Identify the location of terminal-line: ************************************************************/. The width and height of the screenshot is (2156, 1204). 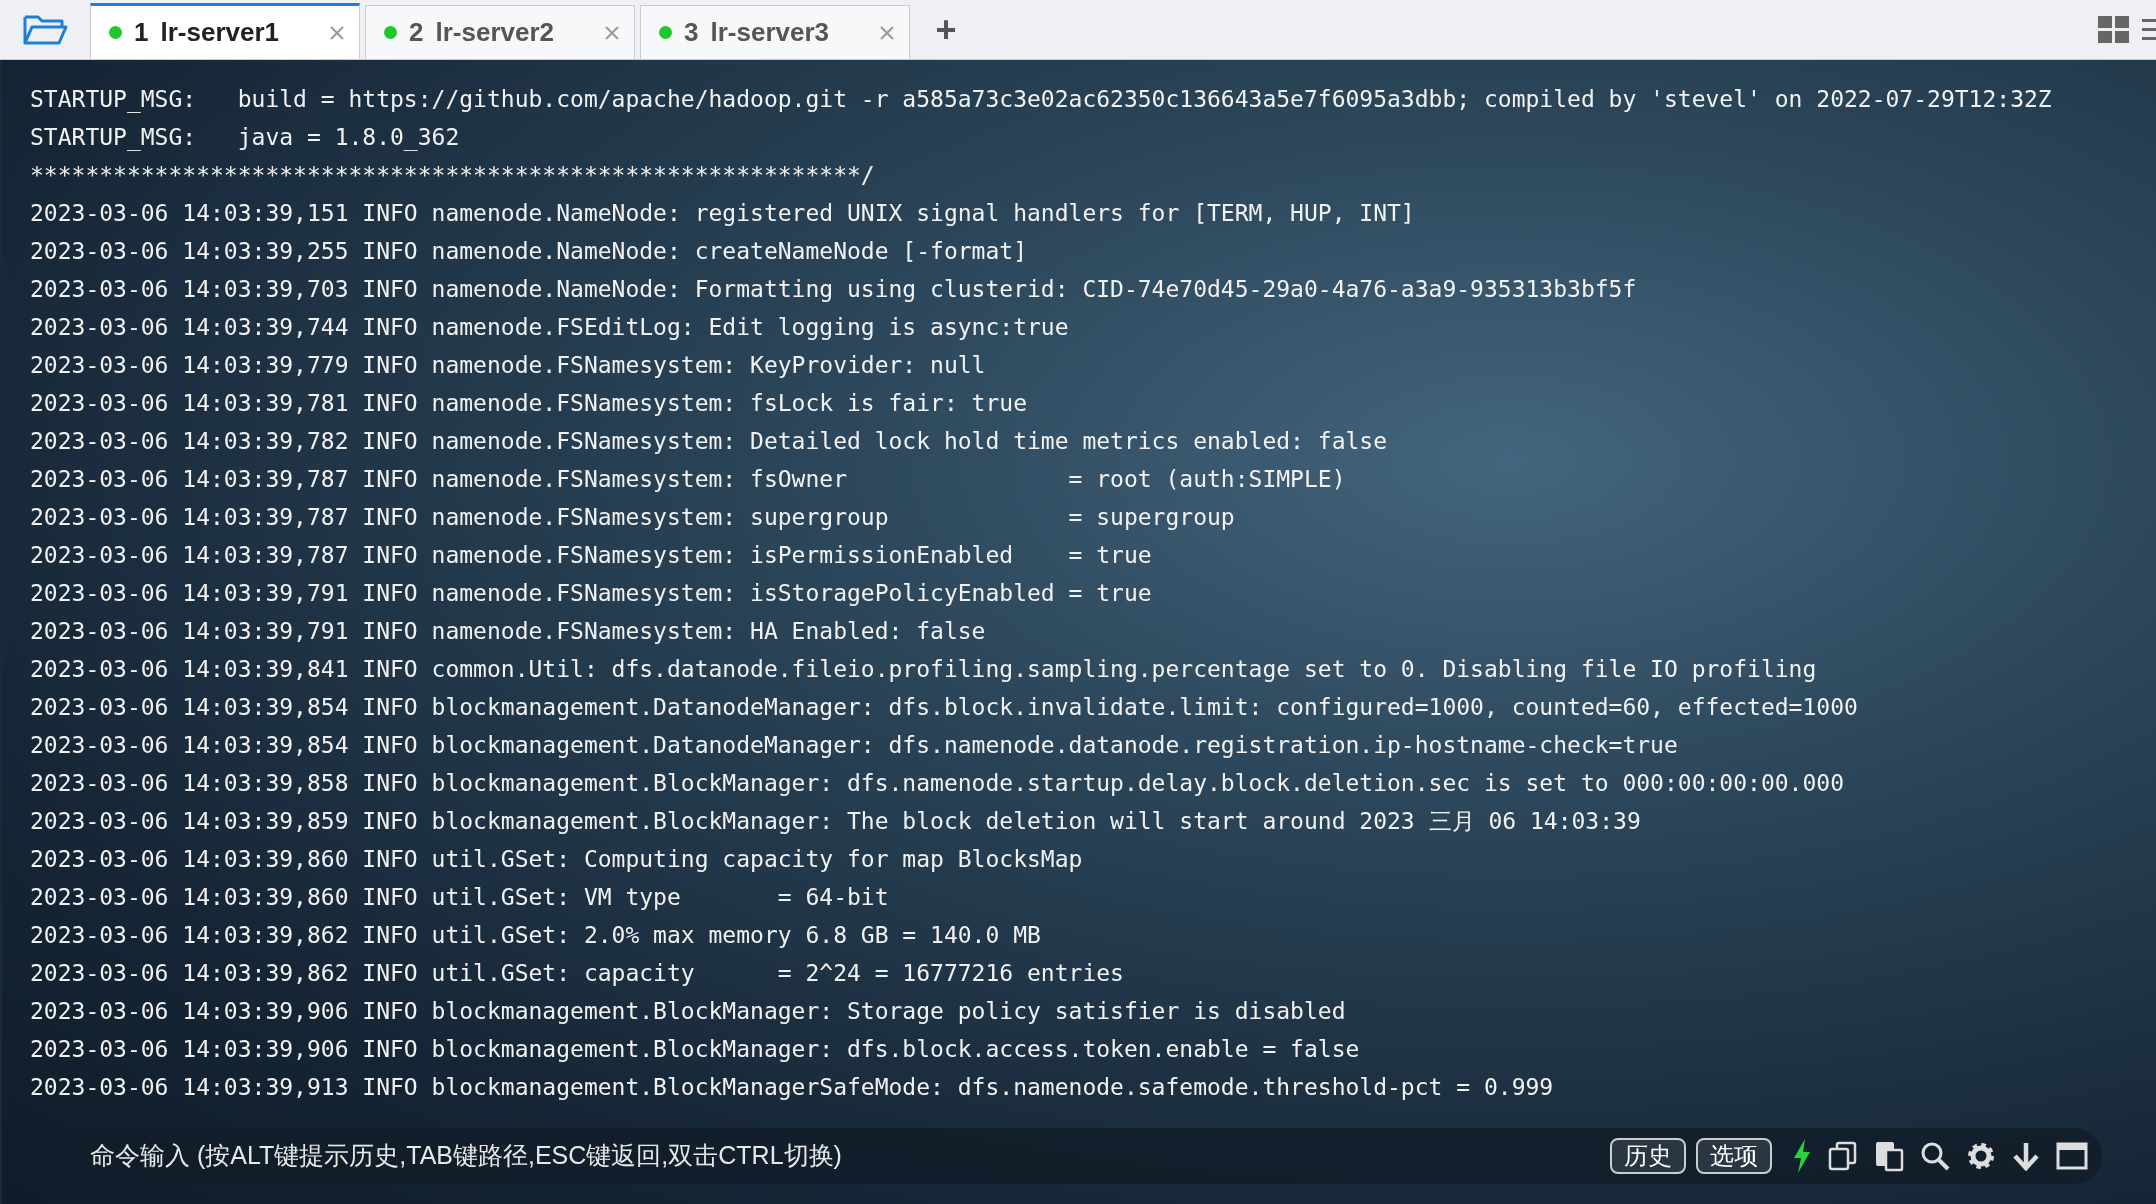
(452, 175).